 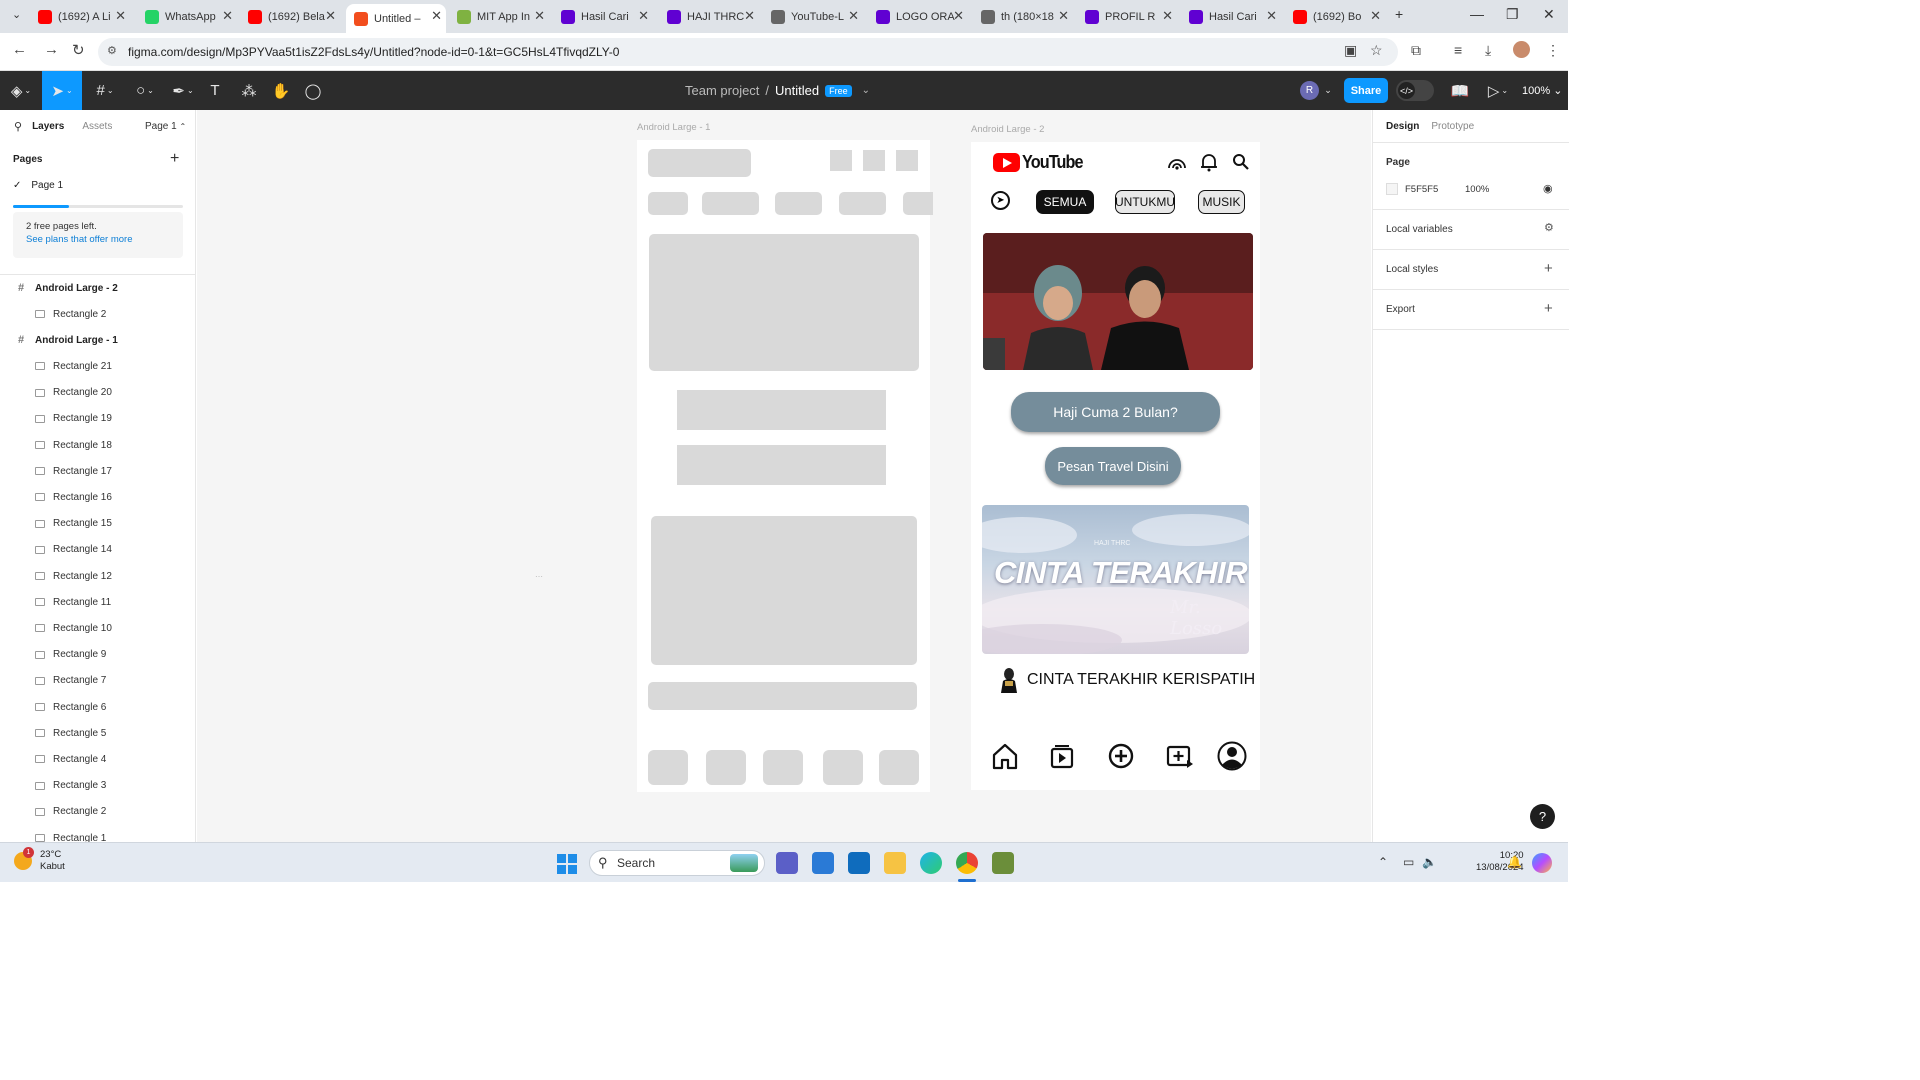 I want to click on page-color-hex: F5F5F5, so click(x=1421, y=189).